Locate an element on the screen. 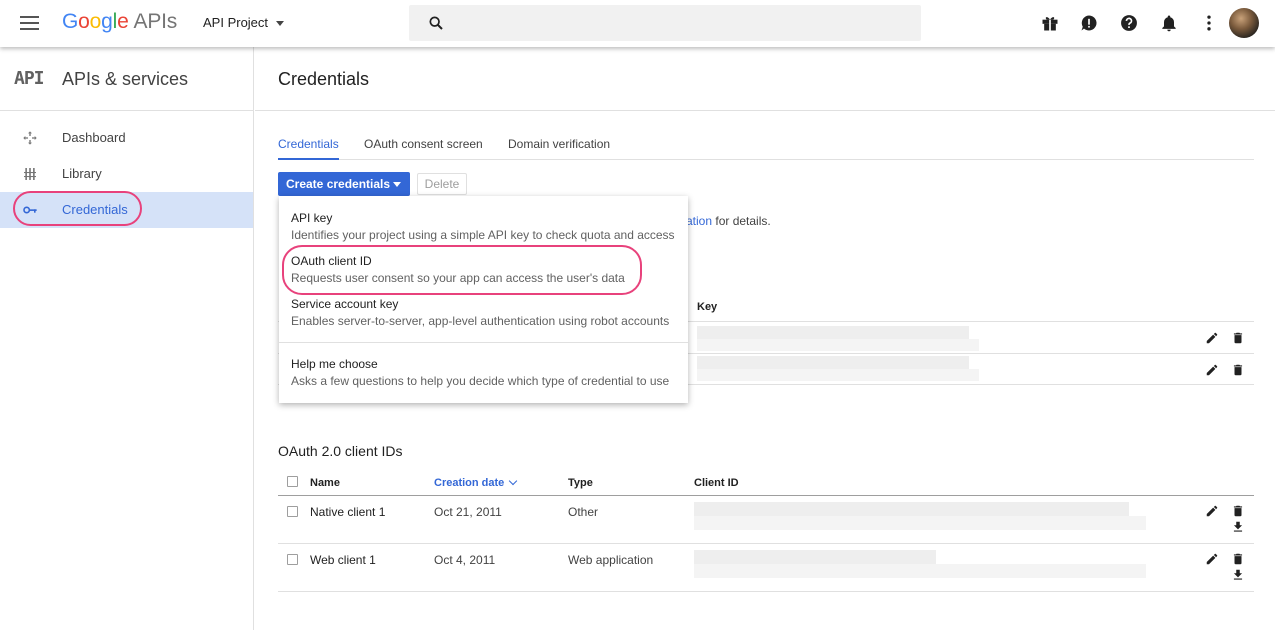 Image resolution: width=1275 pixels, height=630 pixels. more-vert-icon is located at coordinates (1209, 23).